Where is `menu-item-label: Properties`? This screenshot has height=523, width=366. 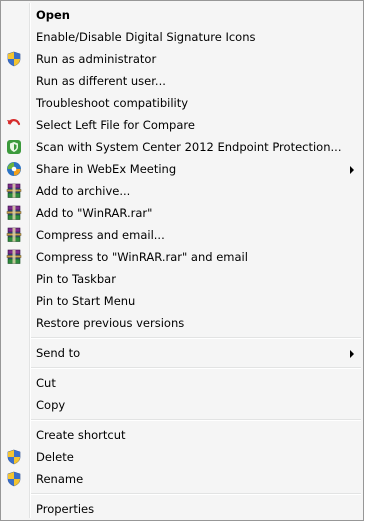 menu-item-label: Properties is located at coordinates (65, 509).